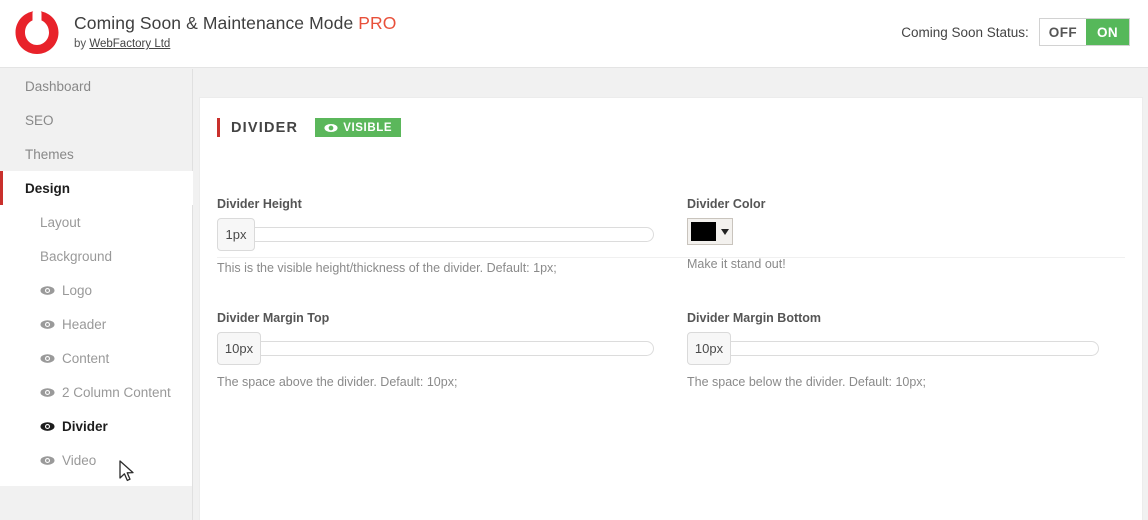  What do you see at coordinates (235, 44) in the screenshot?
I see `author-line: by WebFactory Ltd` at bounding box center [235, 44].